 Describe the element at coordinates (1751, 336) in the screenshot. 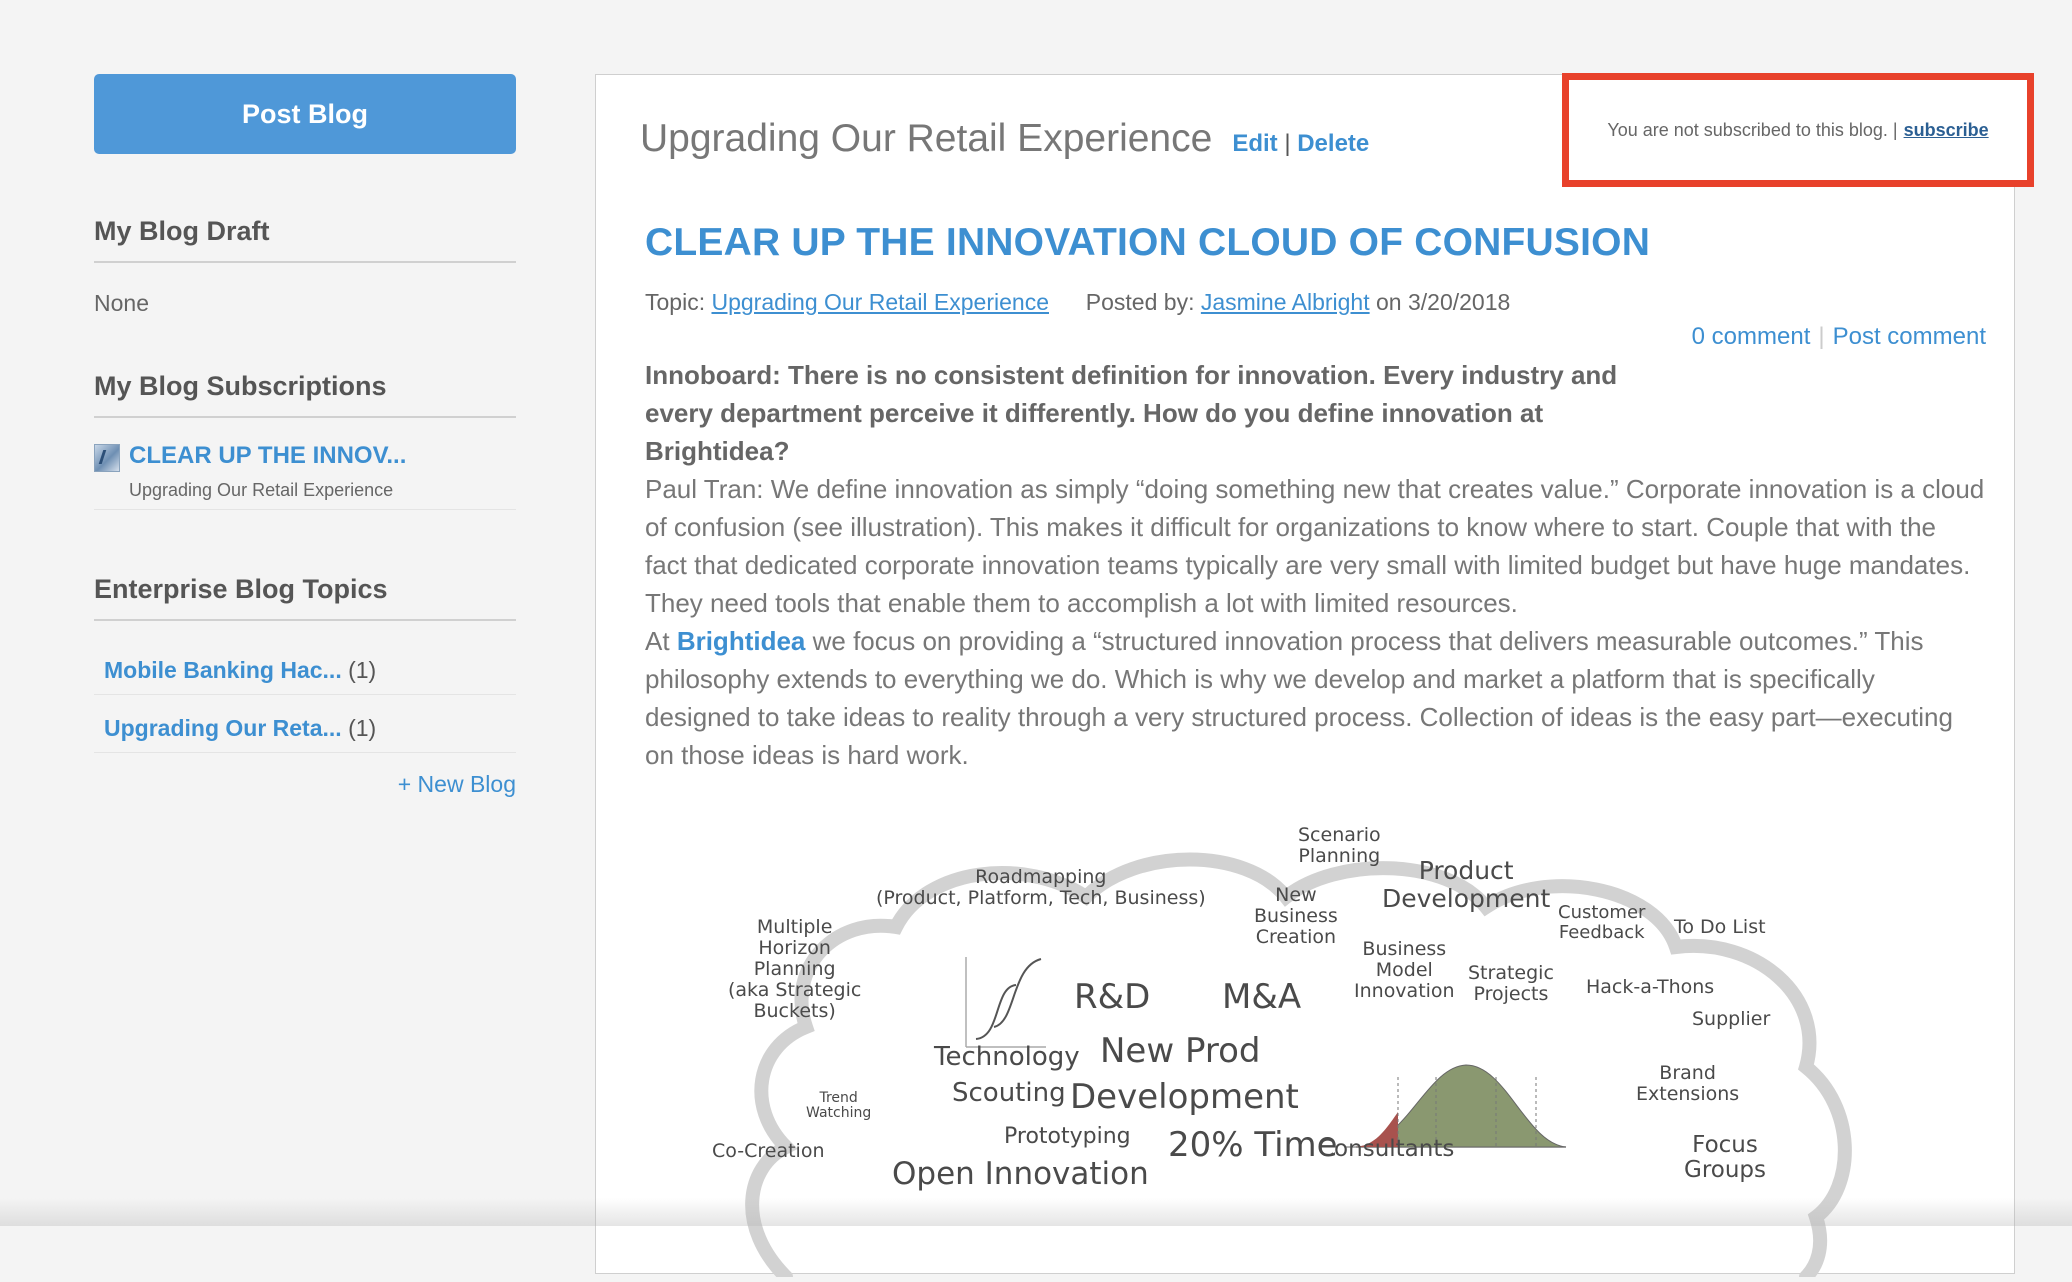

I see `comment-count-link: 0 comment` at that location.